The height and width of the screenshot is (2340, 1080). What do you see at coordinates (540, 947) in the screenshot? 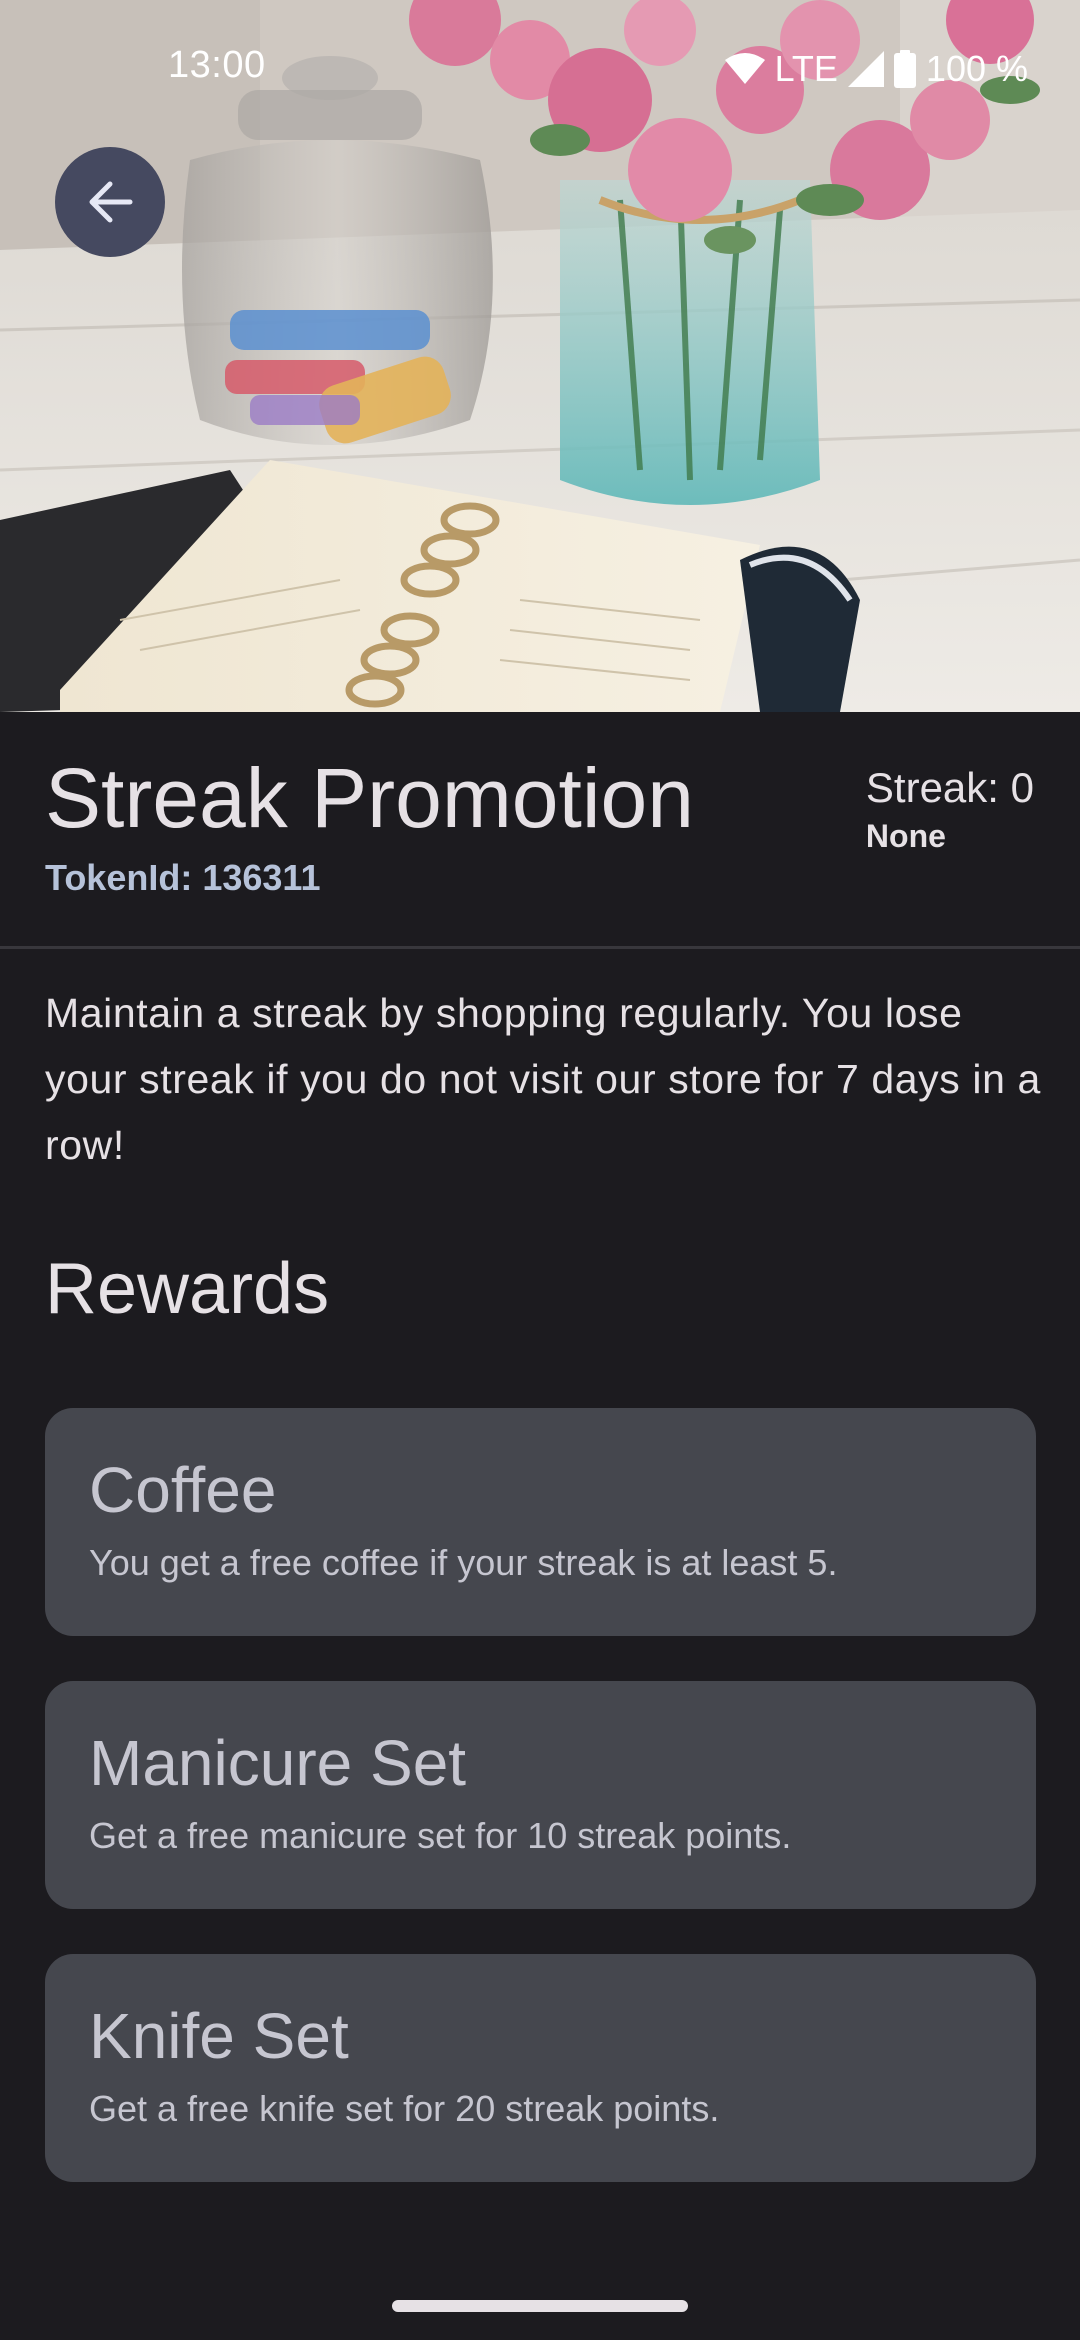
I see `divider` at bounding box center [540, 947].